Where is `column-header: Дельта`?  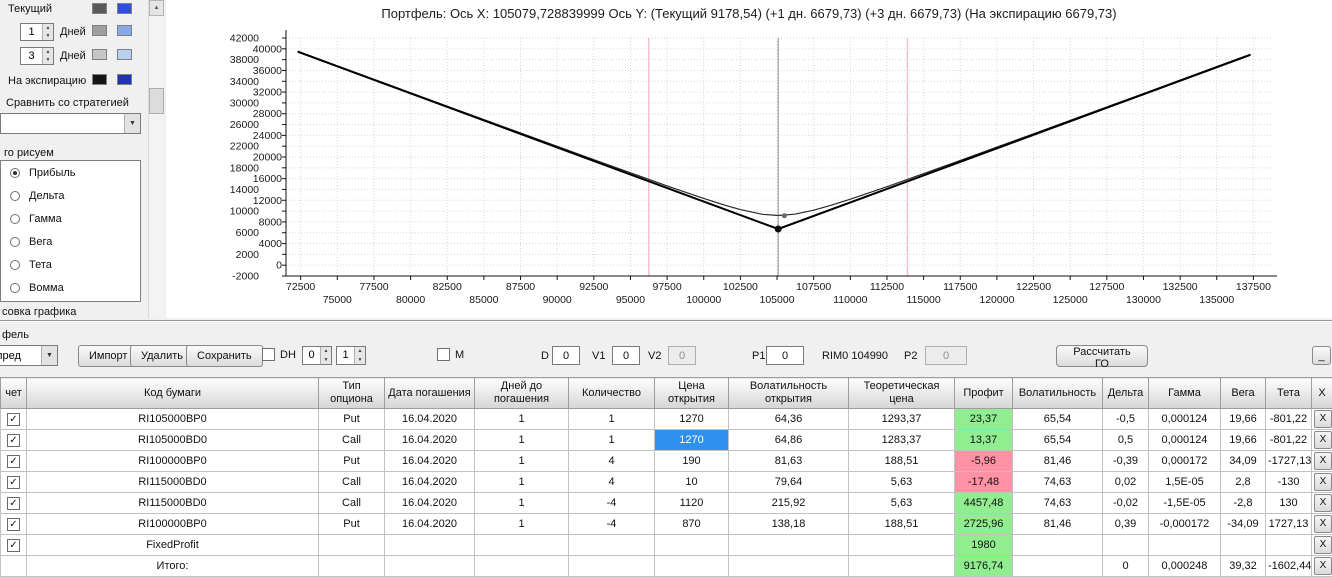 column-header: Дельта is located at coordinates (1125, 393).